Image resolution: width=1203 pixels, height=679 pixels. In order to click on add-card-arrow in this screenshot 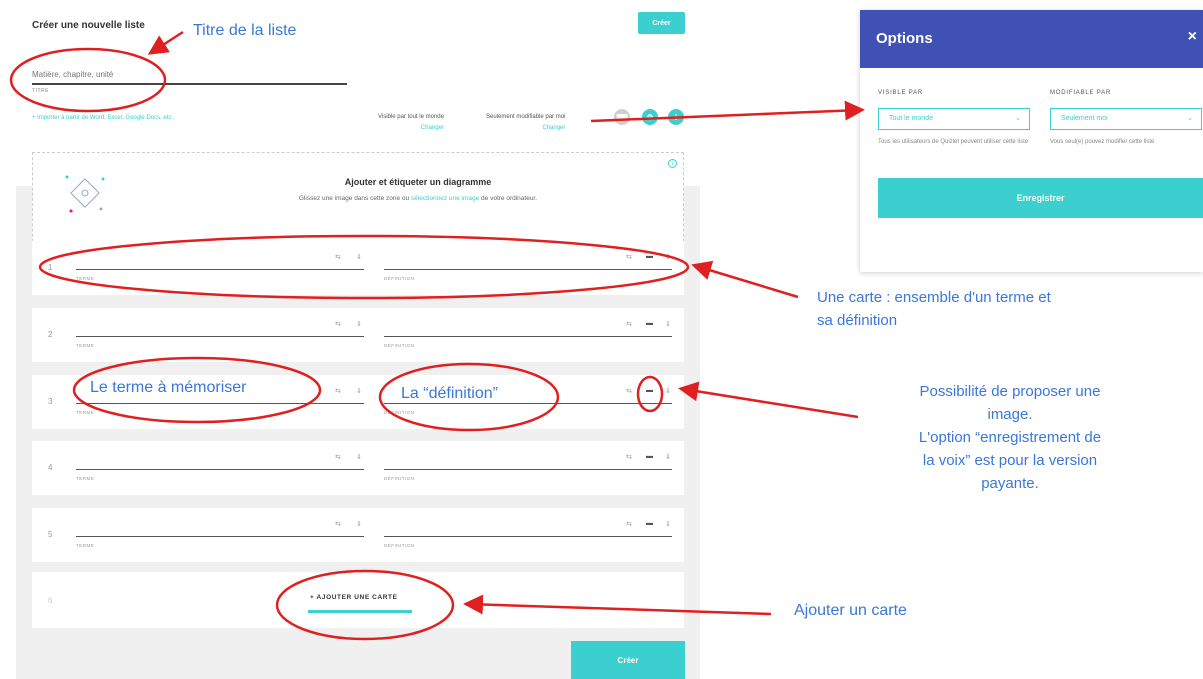, I will do `click(617, 605)`.